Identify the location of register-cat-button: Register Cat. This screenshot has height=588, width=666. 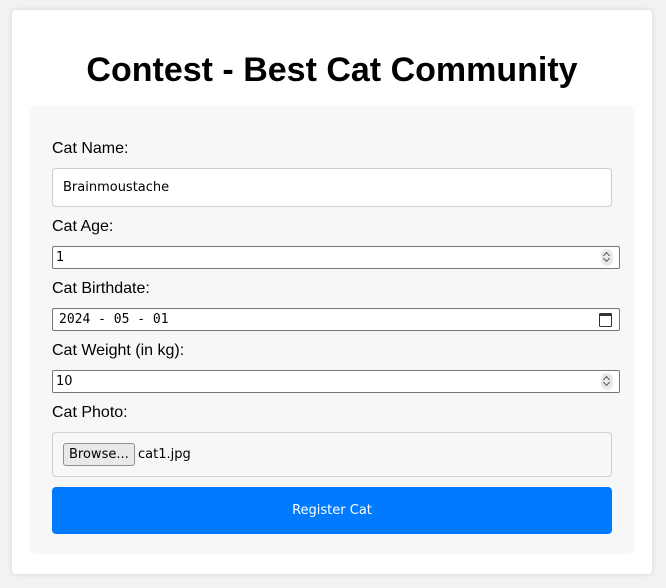
(332, 510).